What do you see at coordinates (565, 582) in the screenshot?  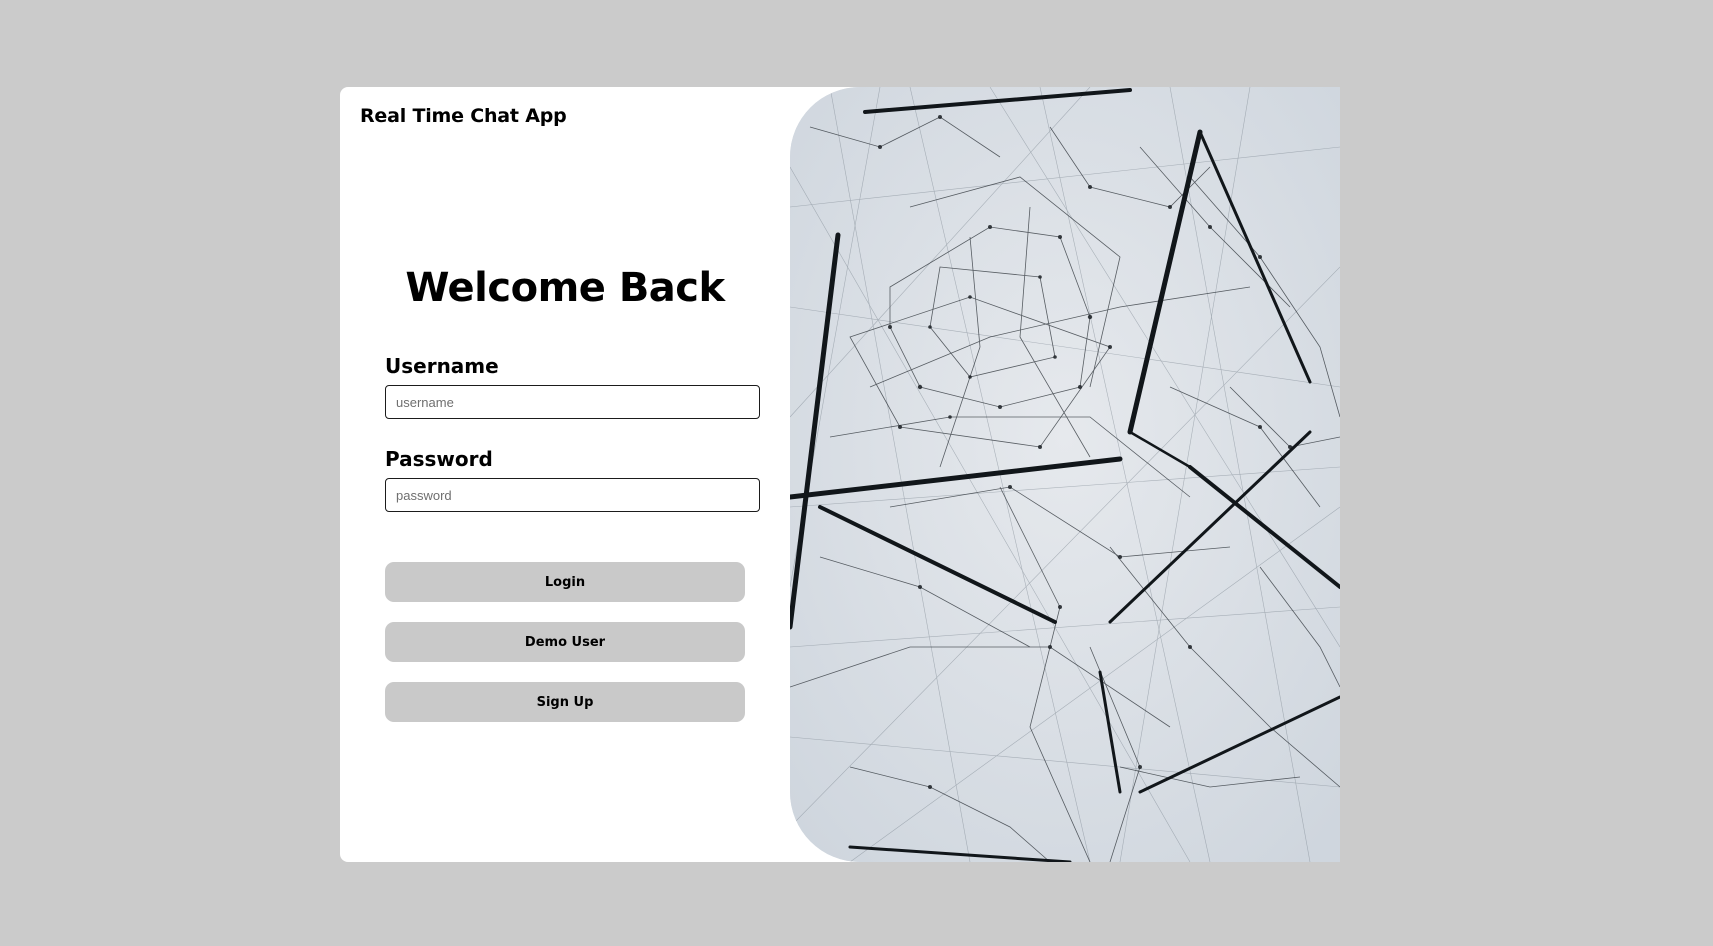 I see `login-button: Login` at bounding box center [565, 582].